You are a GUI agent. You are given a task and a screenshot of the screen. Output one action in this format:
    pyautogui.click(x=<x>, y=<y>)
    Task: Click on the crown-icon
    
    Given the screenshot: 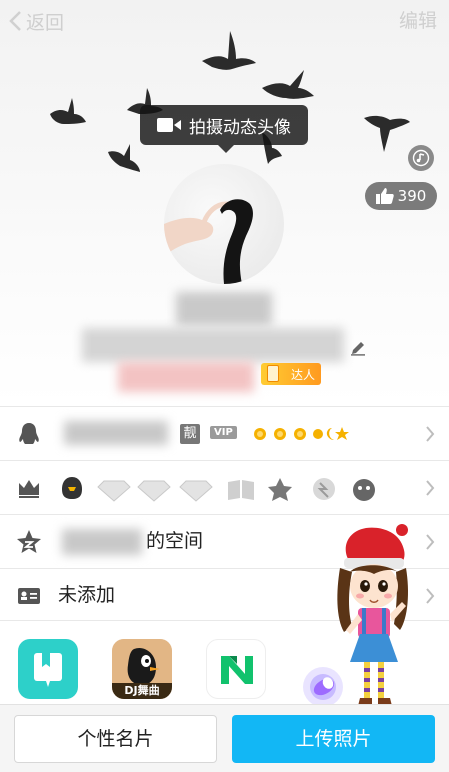 What is the action you would take?
    pyautogui.click(x=29, y=489)
    